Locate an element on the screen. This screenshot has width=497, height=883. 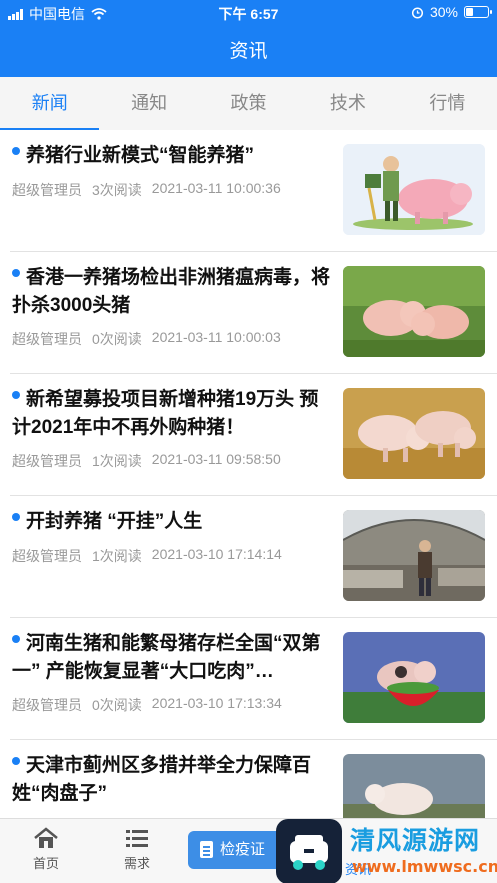
nav-bar: 资讯 is located at coordinates (248, 51).